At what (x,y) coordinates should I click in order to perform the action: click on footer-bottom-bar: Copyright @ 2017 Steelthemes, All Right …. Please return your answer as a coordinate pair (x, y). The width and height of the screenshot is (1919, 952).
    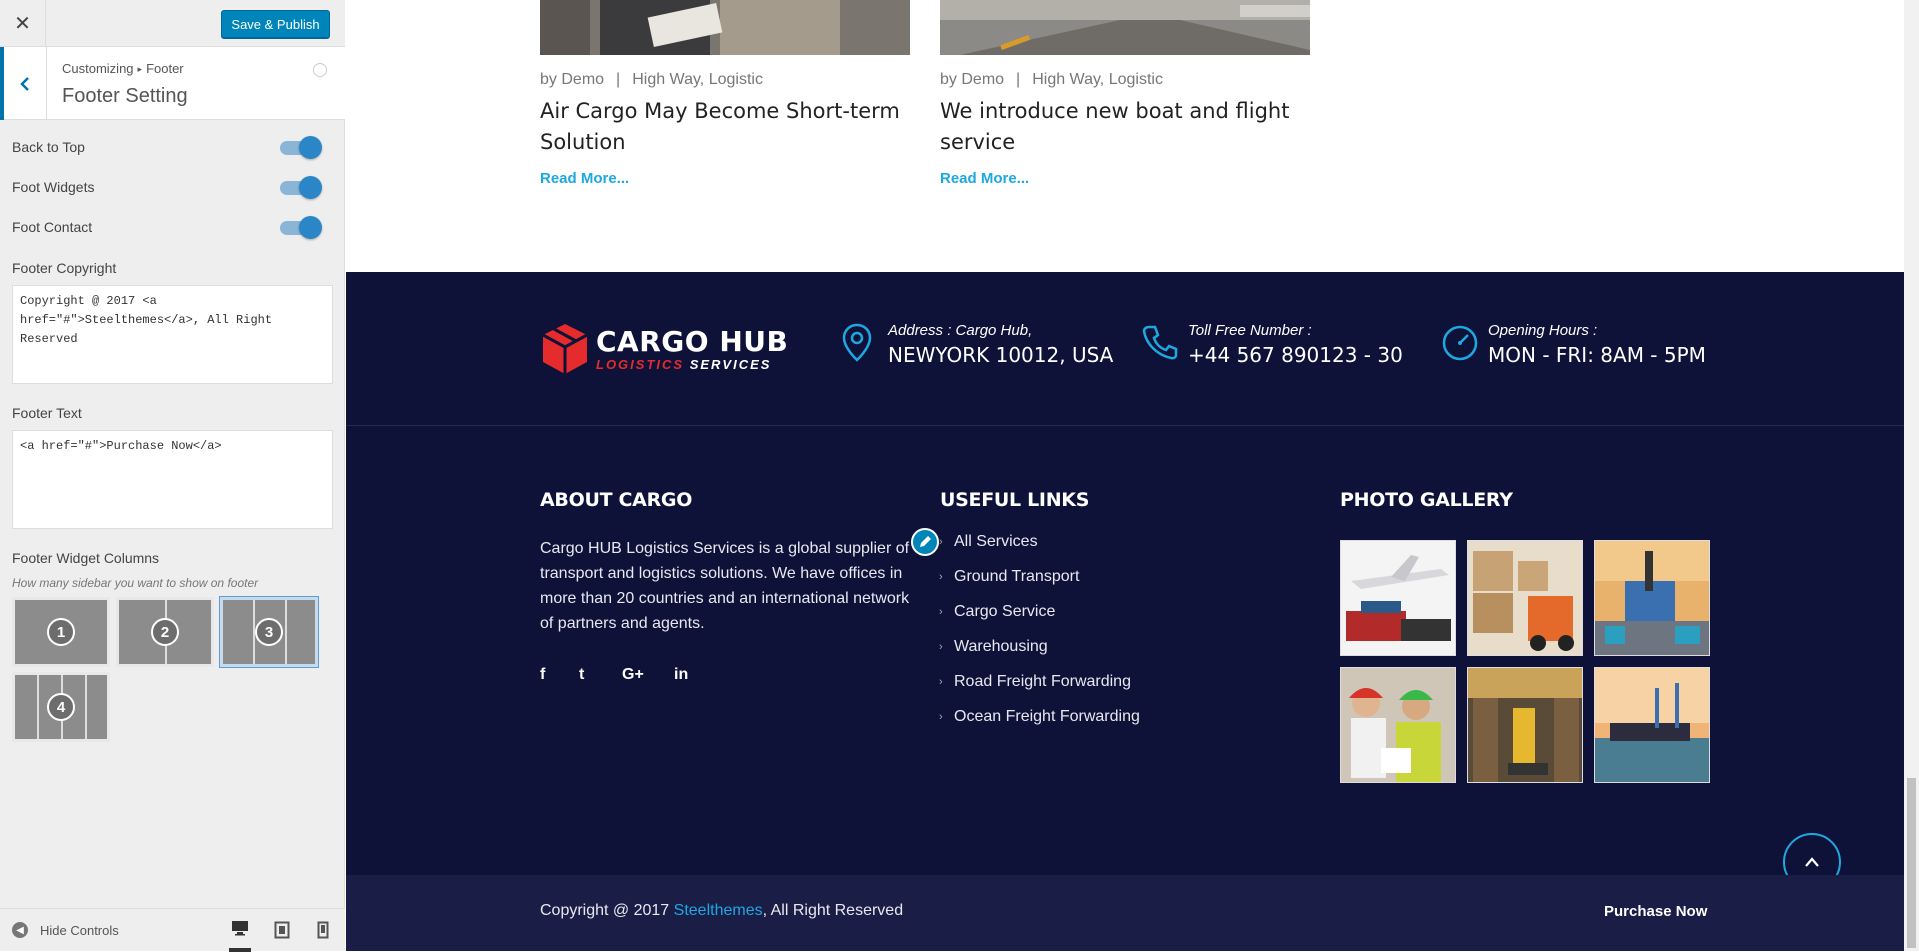
    Looking at the image, I should click on (1125, 913).